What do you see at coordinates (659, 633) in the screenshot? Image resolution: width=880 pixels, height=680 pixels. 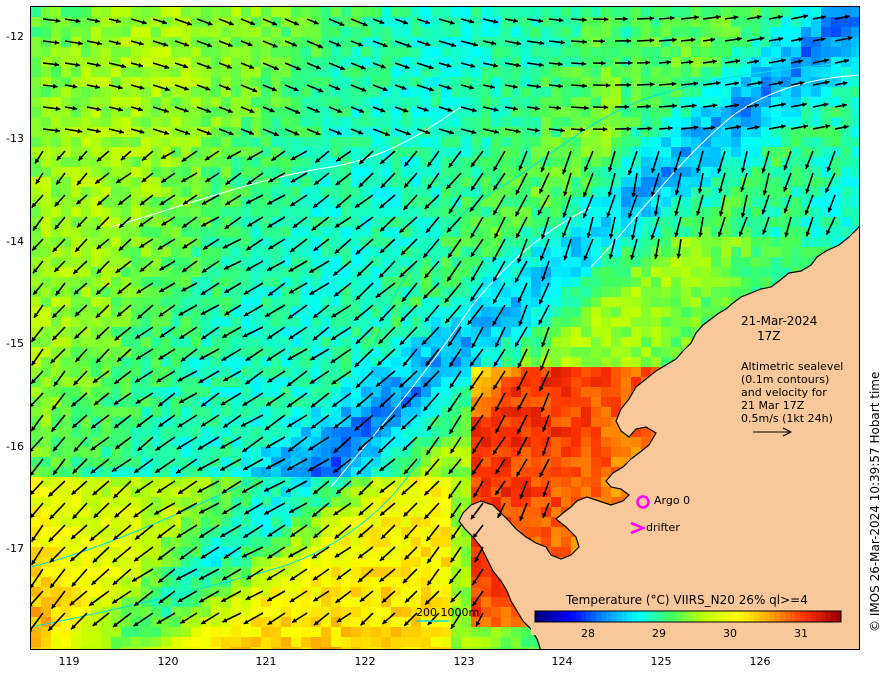 I see `colorbar-tick: 29` at bounding box center [659, 633].